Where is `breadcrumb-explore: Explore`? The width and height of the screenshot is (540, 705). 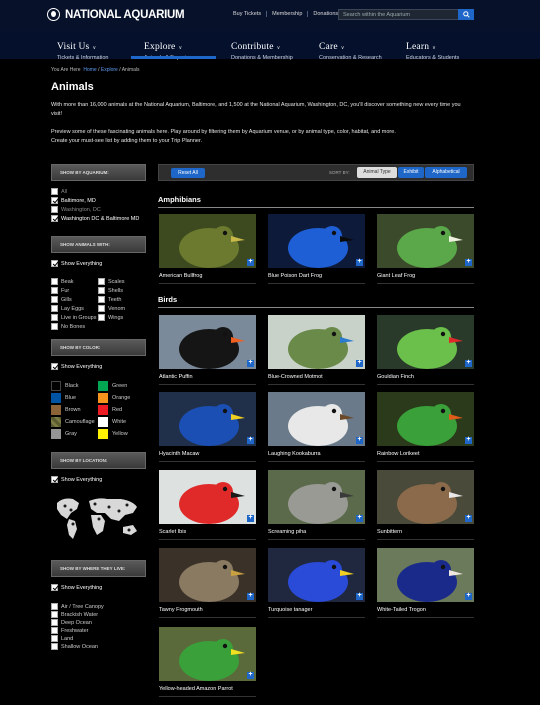
breadcrumb-explore: Explore is located at coordinates (109, 70).